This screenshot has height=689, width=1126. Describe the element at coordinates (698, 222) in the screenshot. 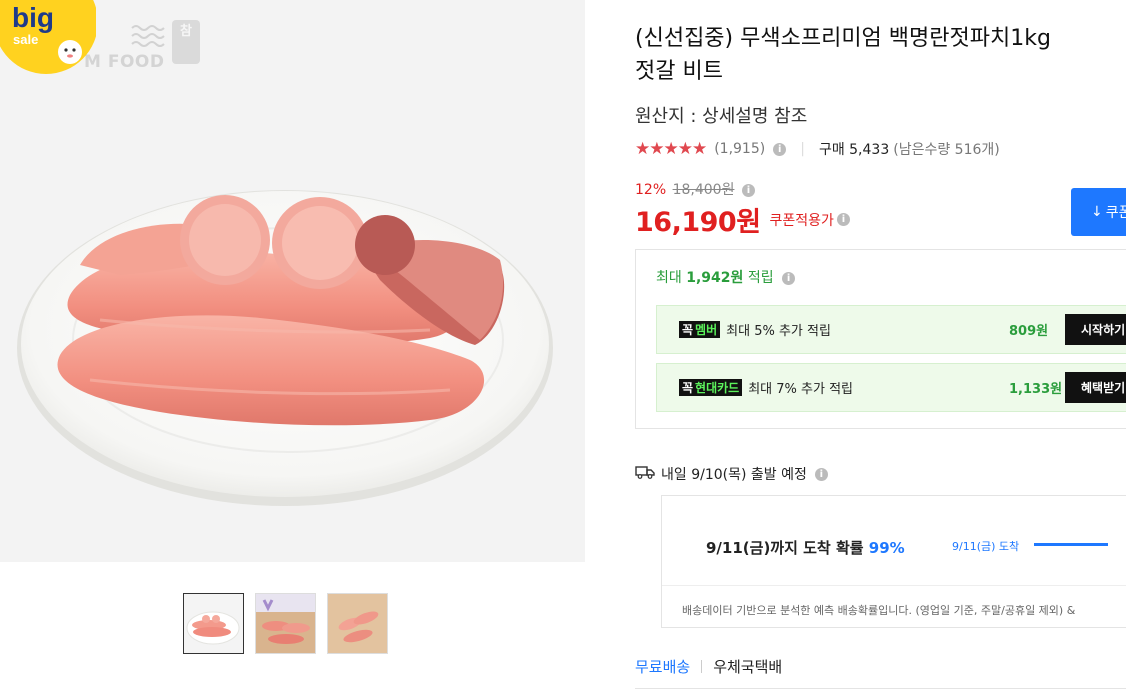

I see `sale-price: 16,190원` at that location.